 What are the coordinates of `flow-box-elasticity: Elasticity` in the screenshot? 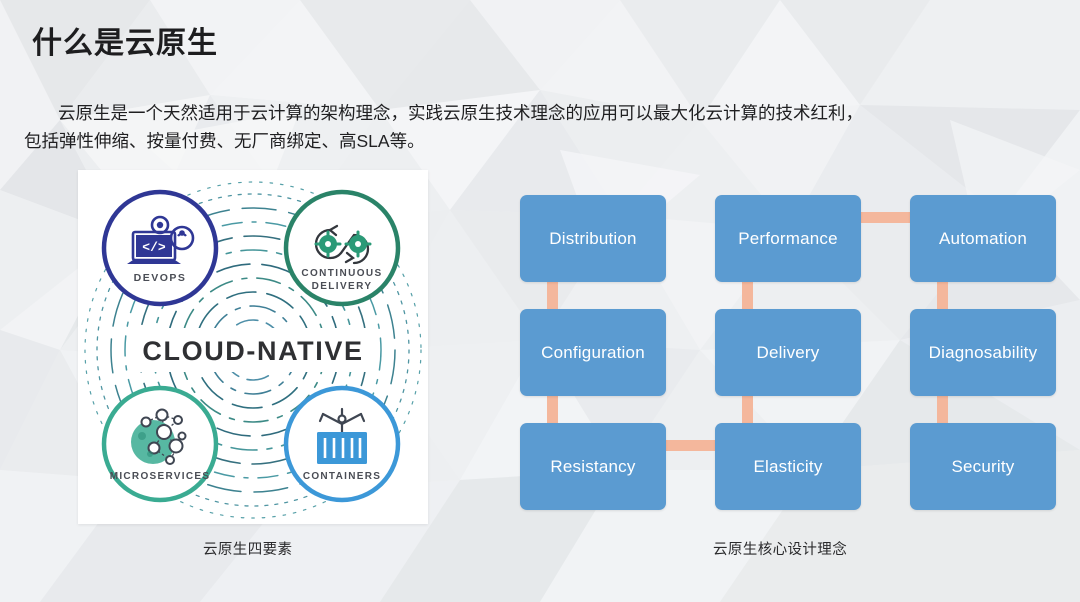 It's located at (788, 466).